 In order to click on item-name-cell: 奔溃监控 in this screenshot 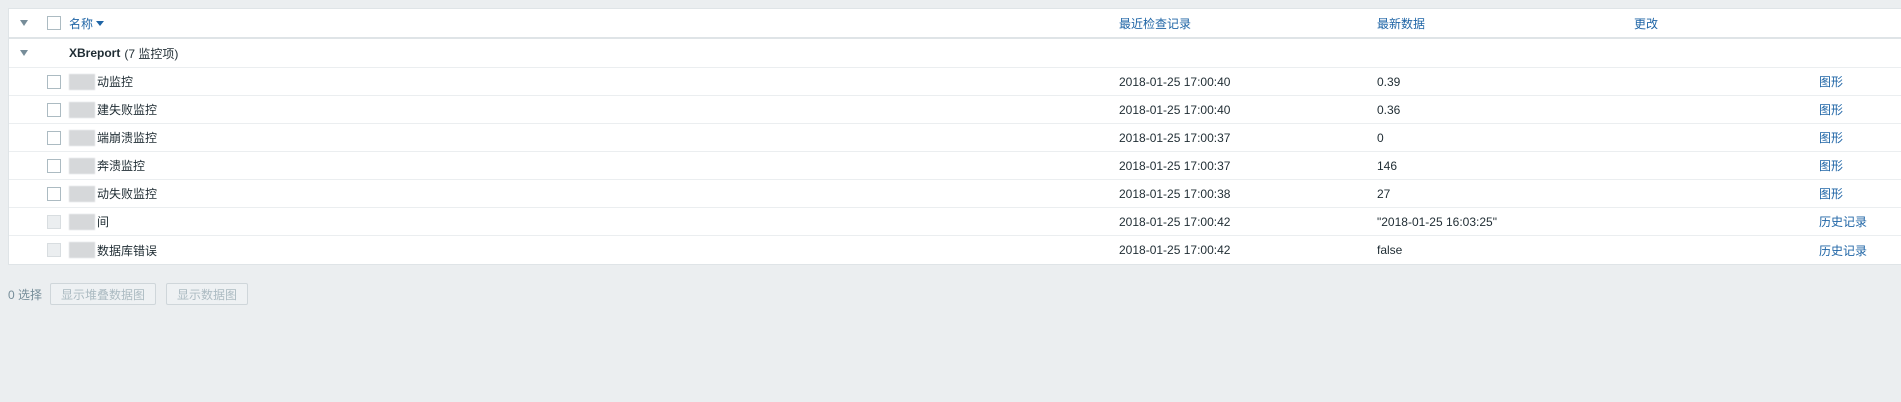, I will do `click(107, 165)`.